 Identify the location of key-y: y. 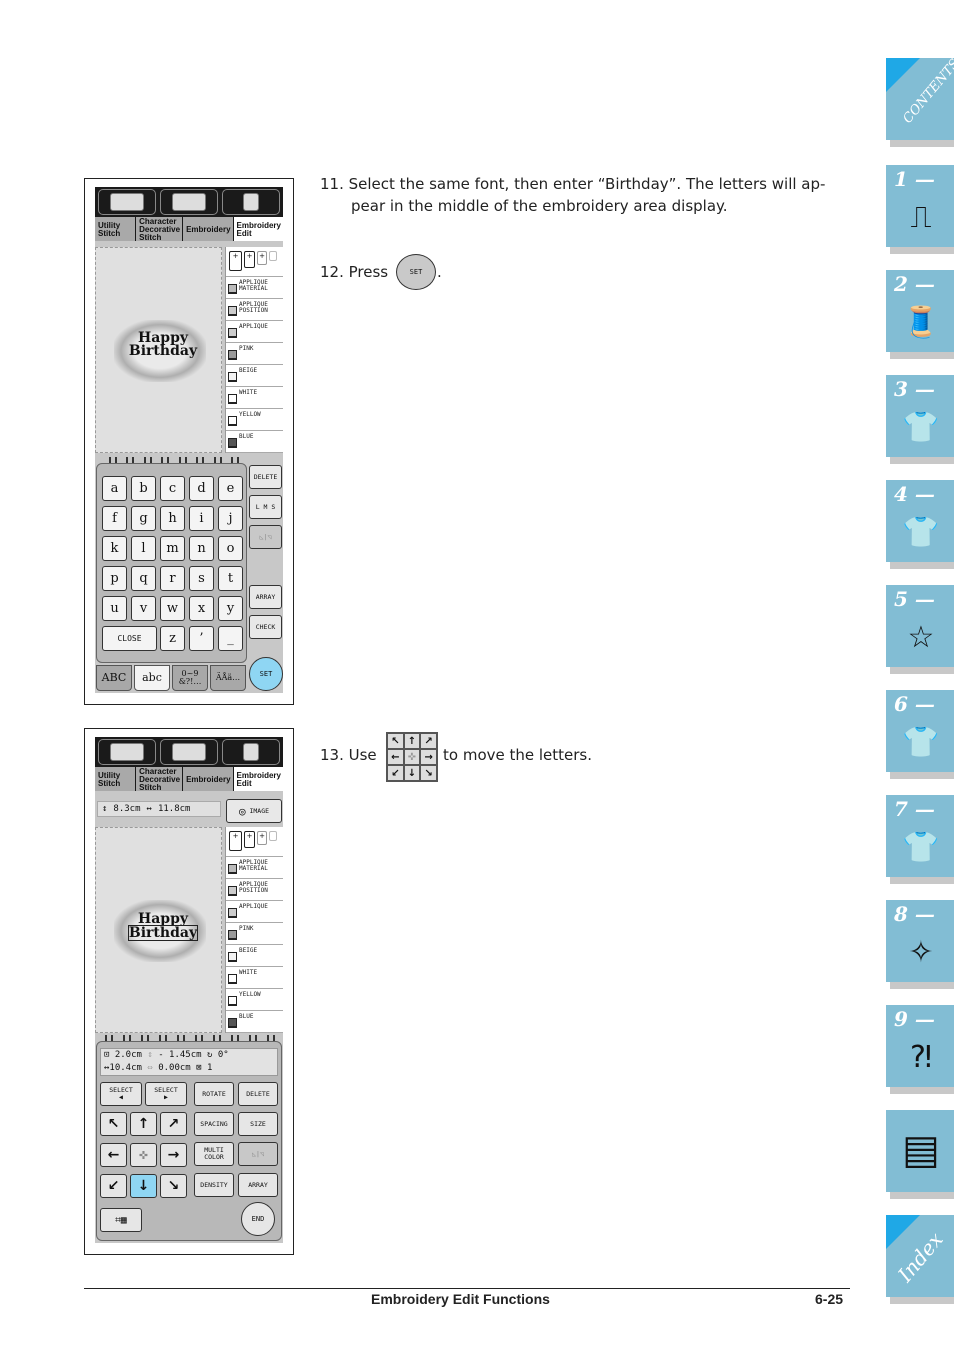
(230, 608).